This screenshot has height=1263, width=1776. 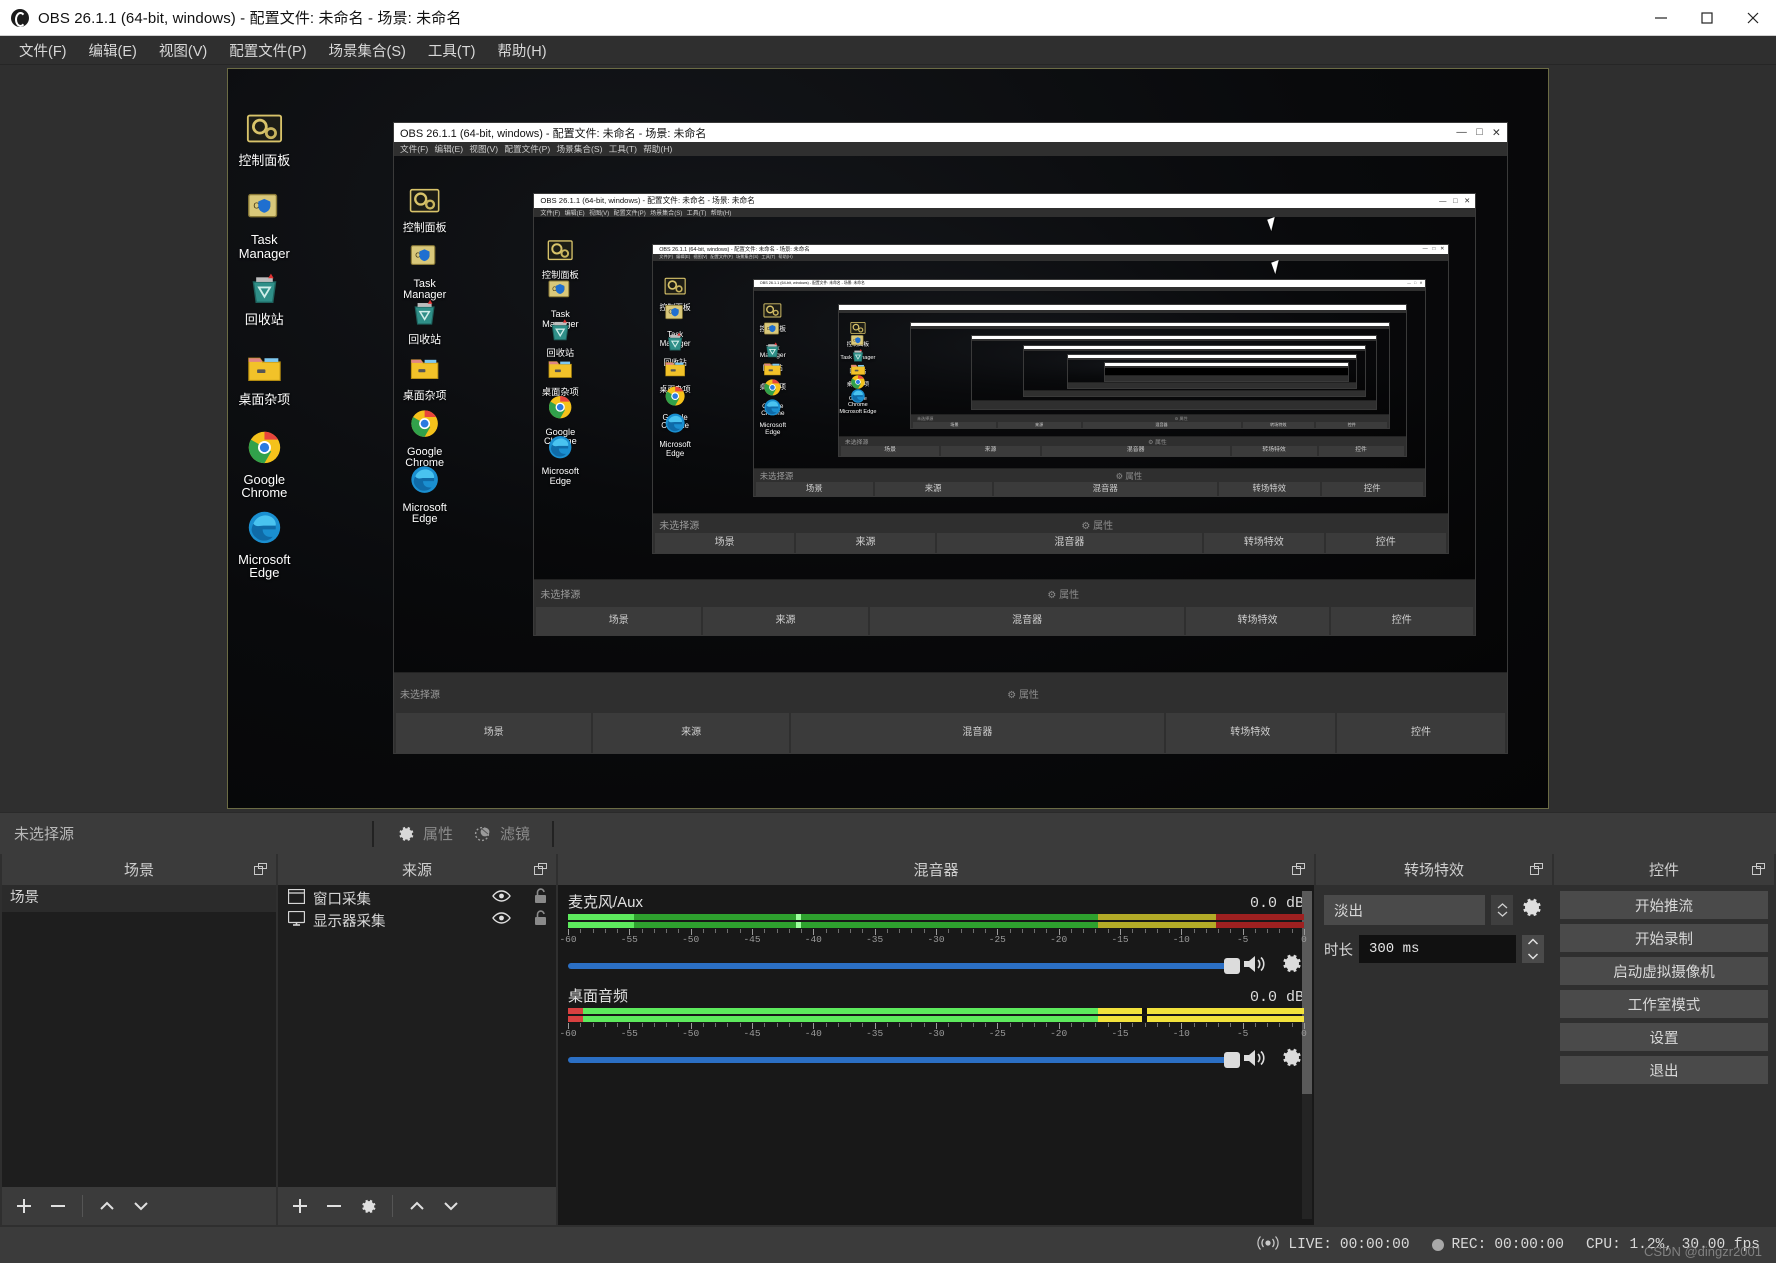 I want to click on exit-button: 退出, so click(x=1664, y=1070).